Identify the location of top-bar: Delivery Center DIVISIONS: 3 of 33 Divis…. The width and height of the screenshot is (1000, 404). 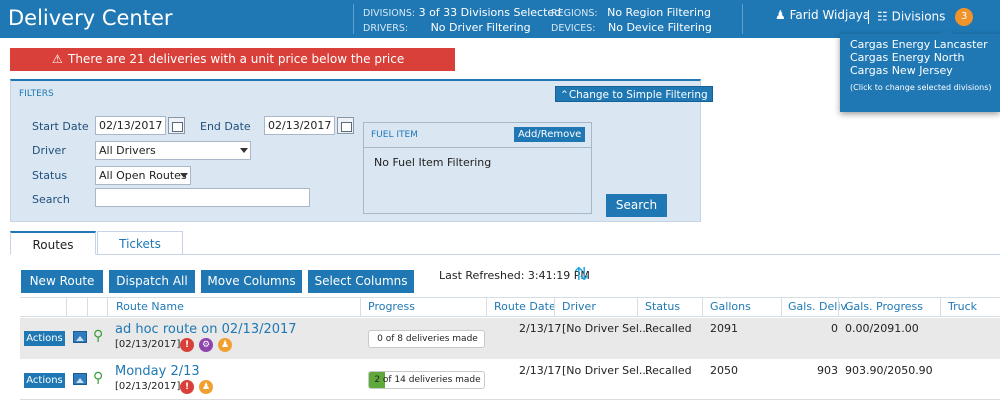
(500, 19).